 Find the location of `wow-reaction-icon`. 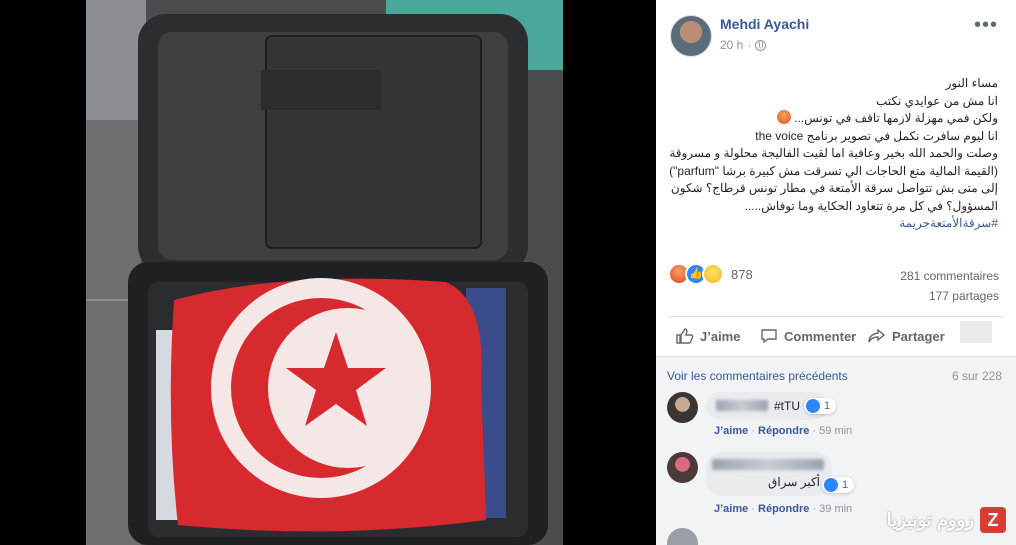

wow-reaction-icon is located at coordinates (713, 274).